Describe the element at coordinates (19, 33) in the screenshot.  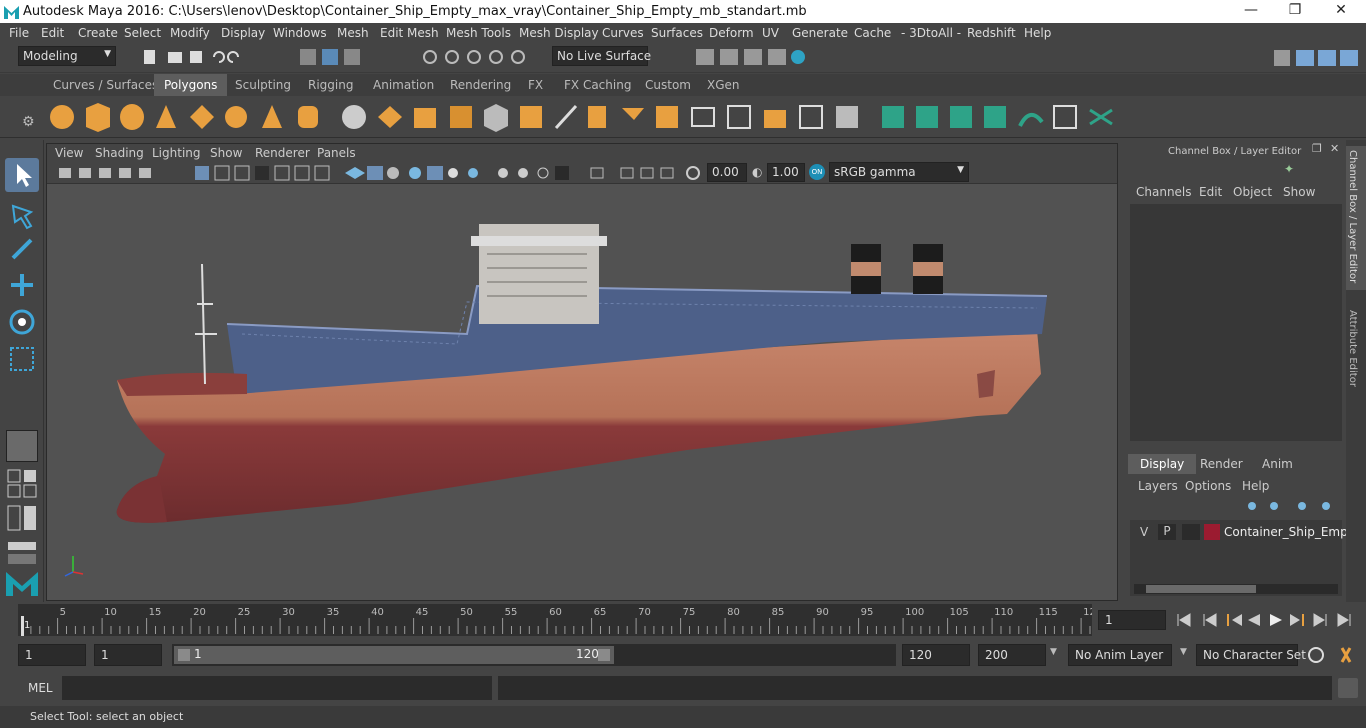
I see `menu-file: File` at that location.